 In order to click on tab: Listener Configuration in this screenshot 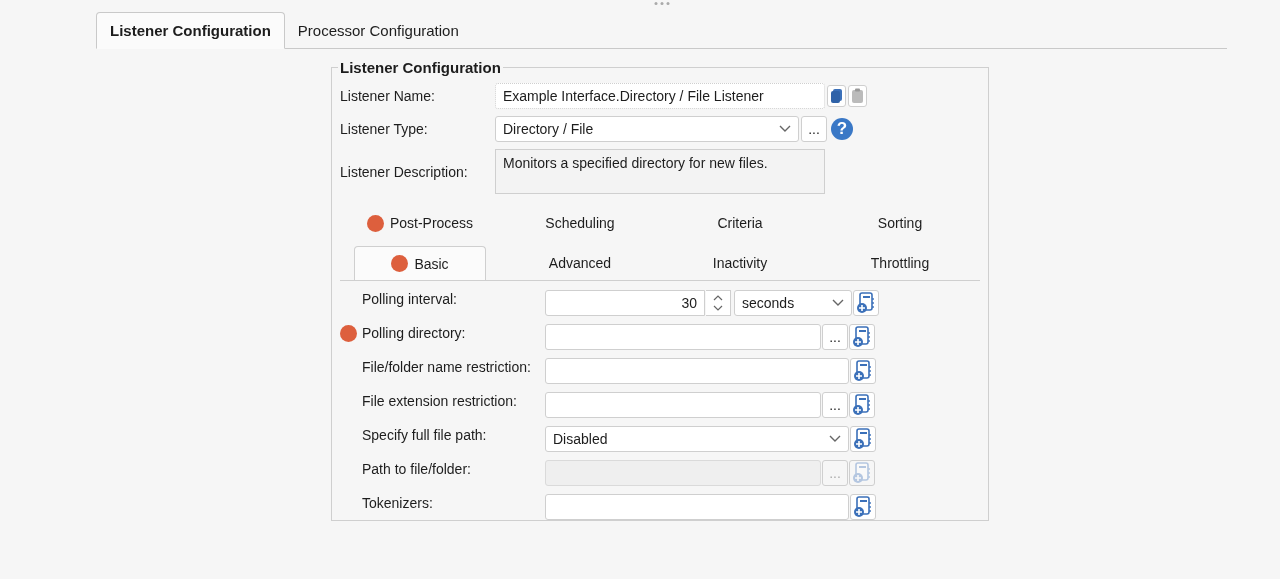, I will do `click(190, 30)`.